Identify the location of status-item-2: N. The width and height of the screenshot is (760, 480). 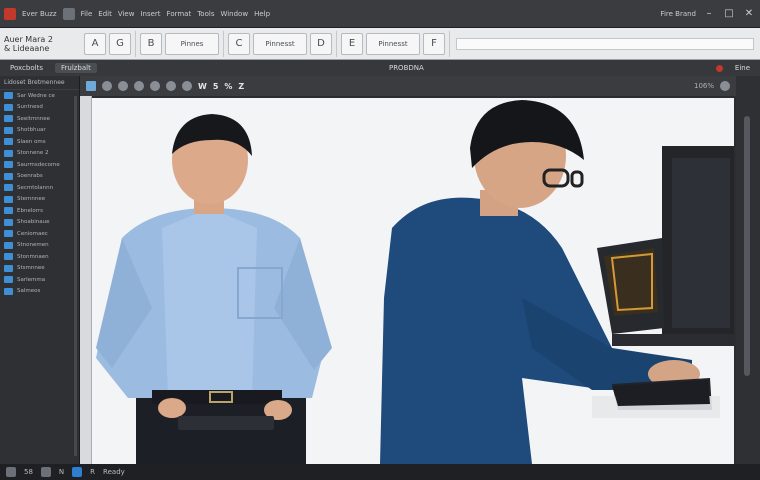
(61, 472).